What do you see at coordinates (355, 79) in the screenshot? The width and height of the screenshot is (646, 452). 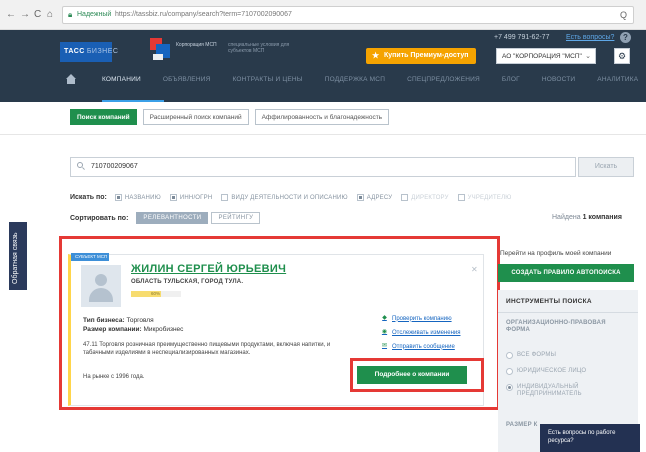 I see `nav-item-3: ПОДДЕРЖКА МСП` at bounding box center [355, 79].